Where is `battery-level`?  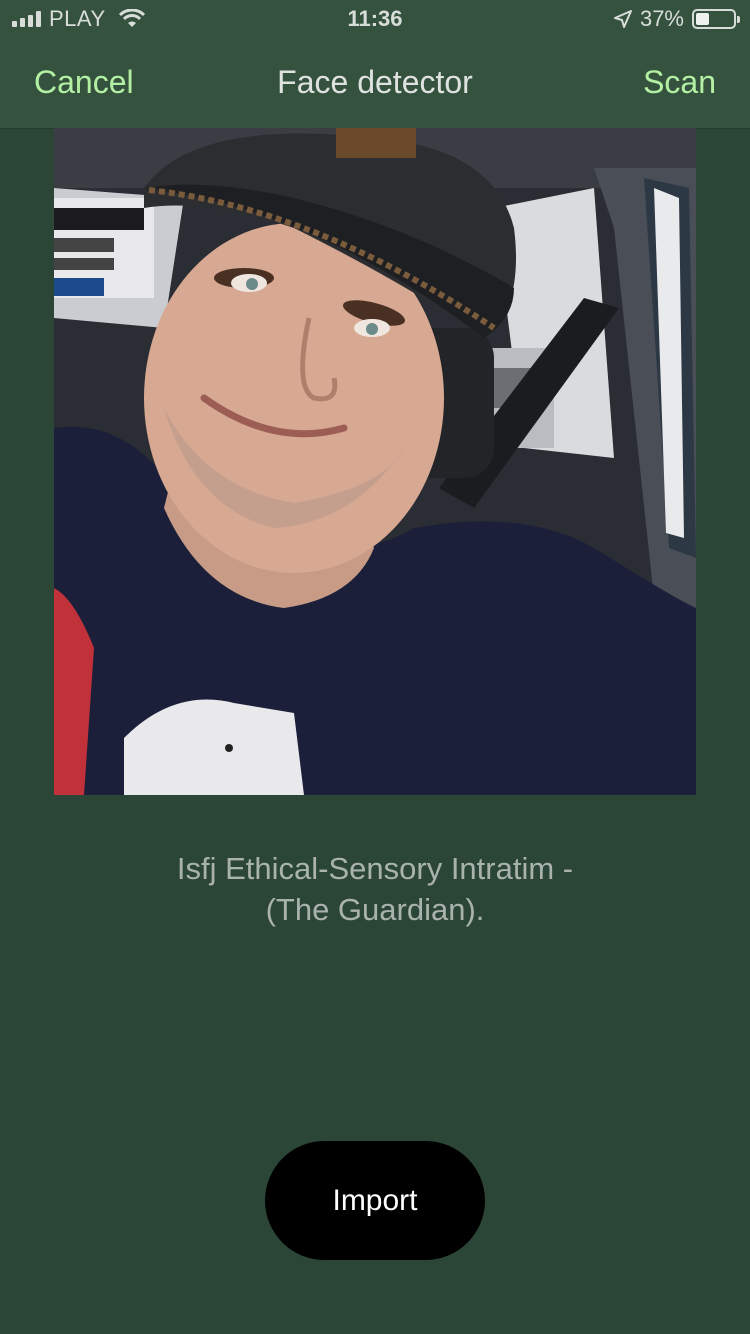 battery-level is located at coordinates (702, 19).